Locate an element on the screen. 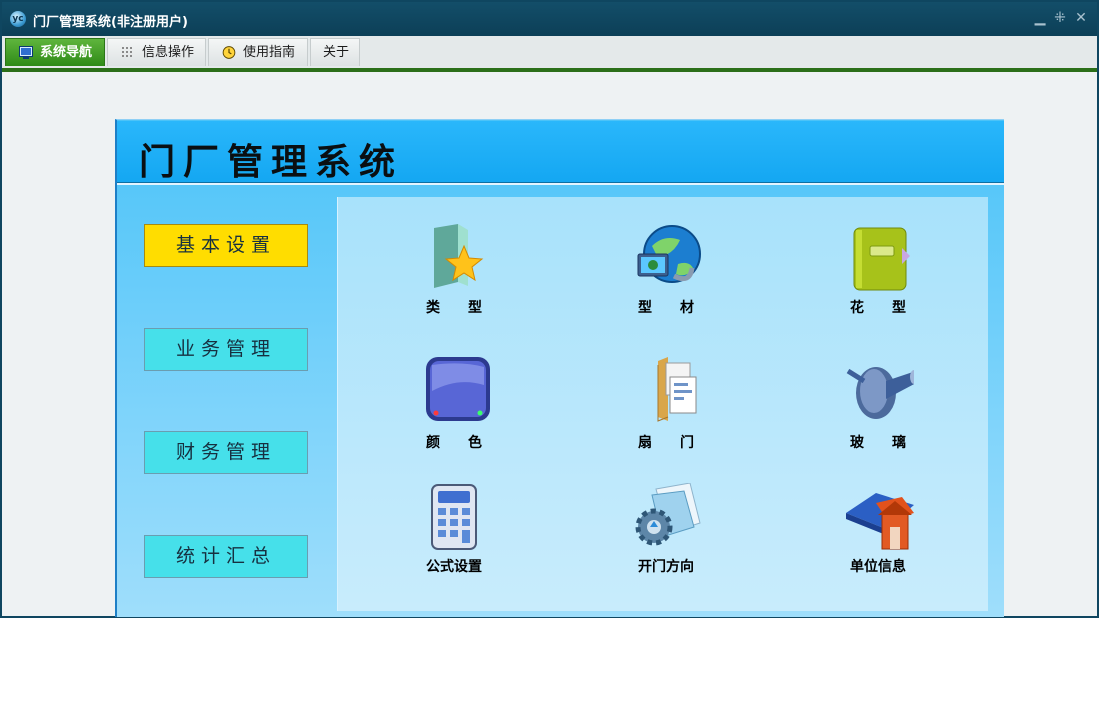 The width and height of the screenshot is (1099, 723). tab-system-navigation: 系统导航 is located at coordinates (55, 52).